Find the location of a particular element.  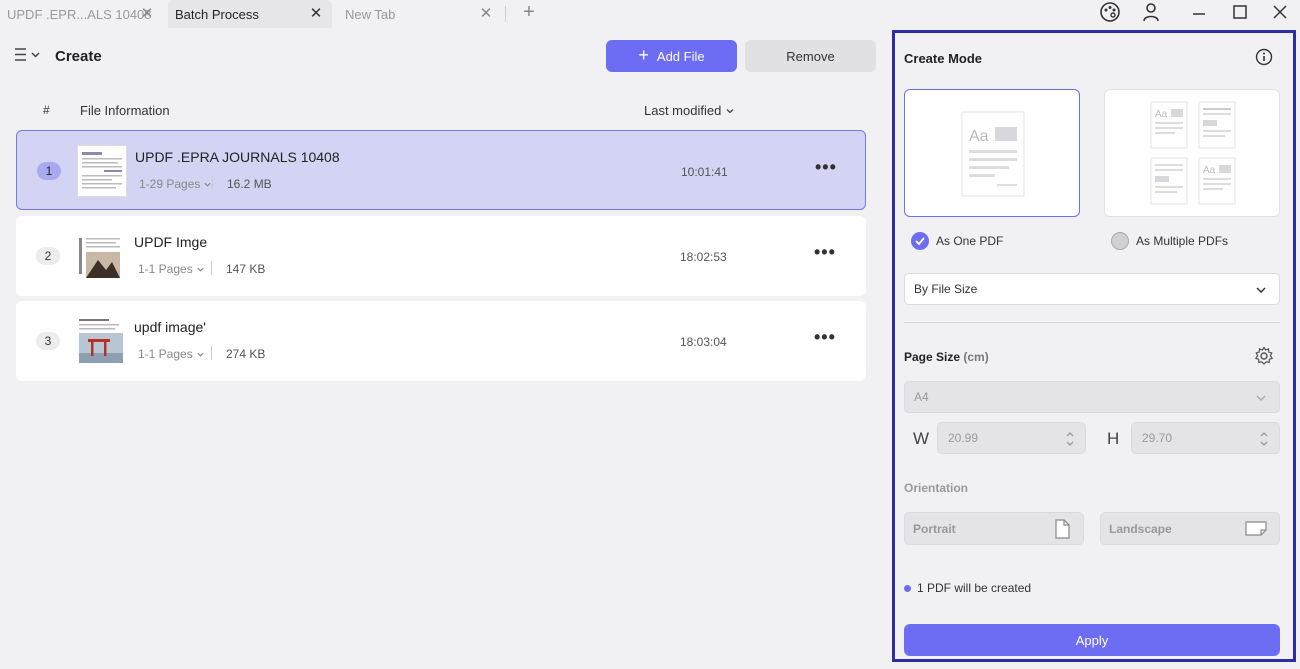

single-document-icon: Aa is located at coordinates (993, 154).